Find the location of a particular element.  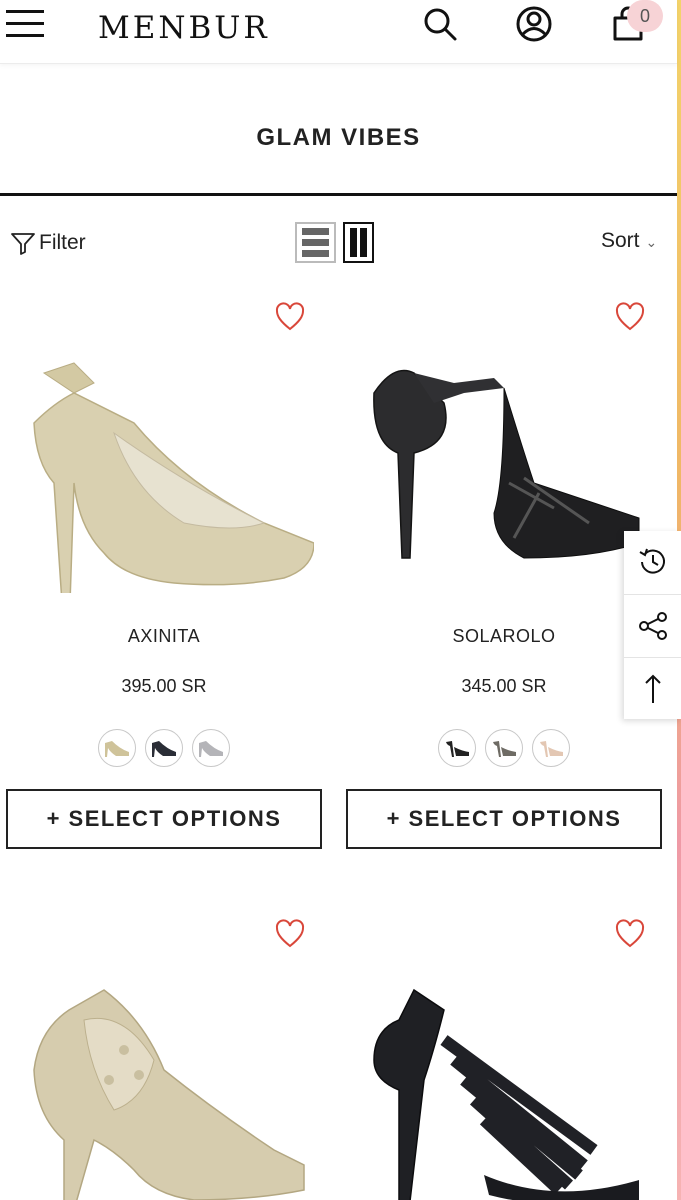

cart-count-badge: 0 is located at coordinates (645, 16).